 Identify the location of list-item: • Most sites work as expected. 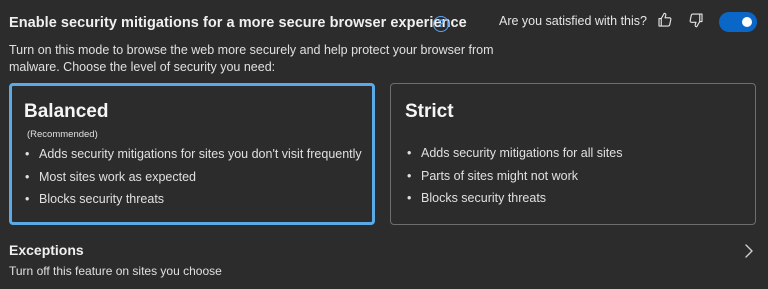
(192, 180).